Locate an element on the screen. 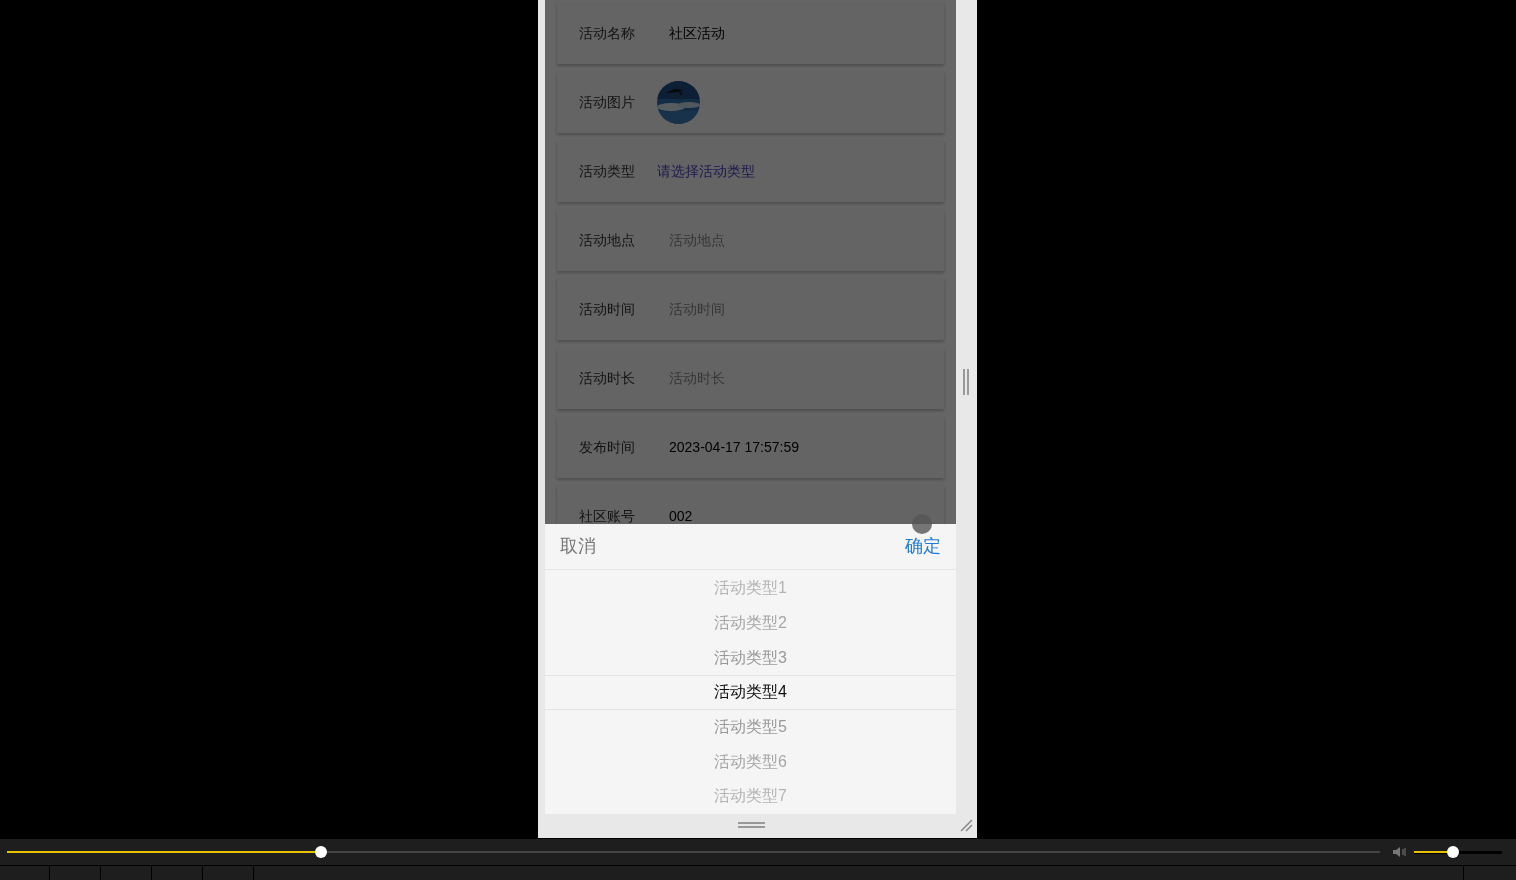 The image size is (1516, 880). field-value: 2023-04-17 17:57:59 is located at coordinates (734, 447).